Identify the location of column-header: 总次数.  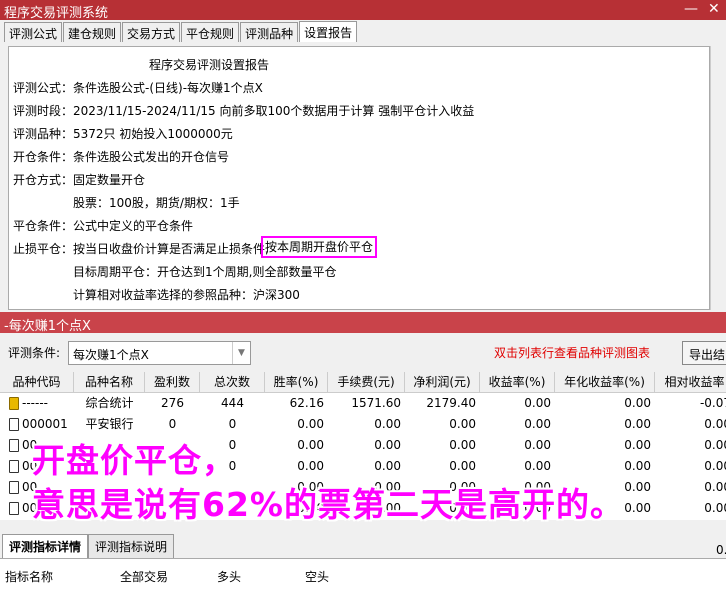
(232, 382).